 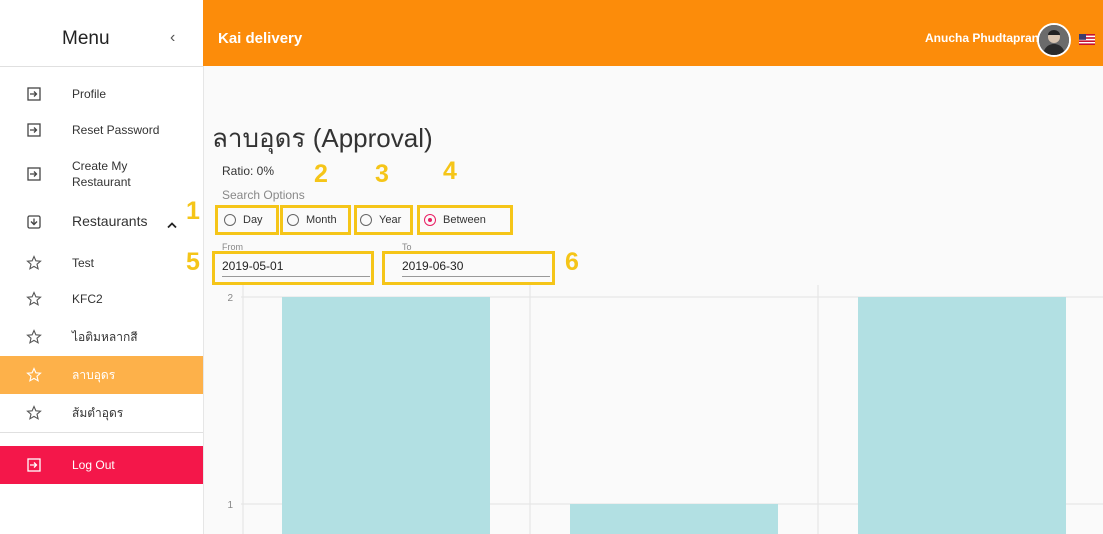 I want to click on sidebar-item-test: Test, so click(x=101, y=263).